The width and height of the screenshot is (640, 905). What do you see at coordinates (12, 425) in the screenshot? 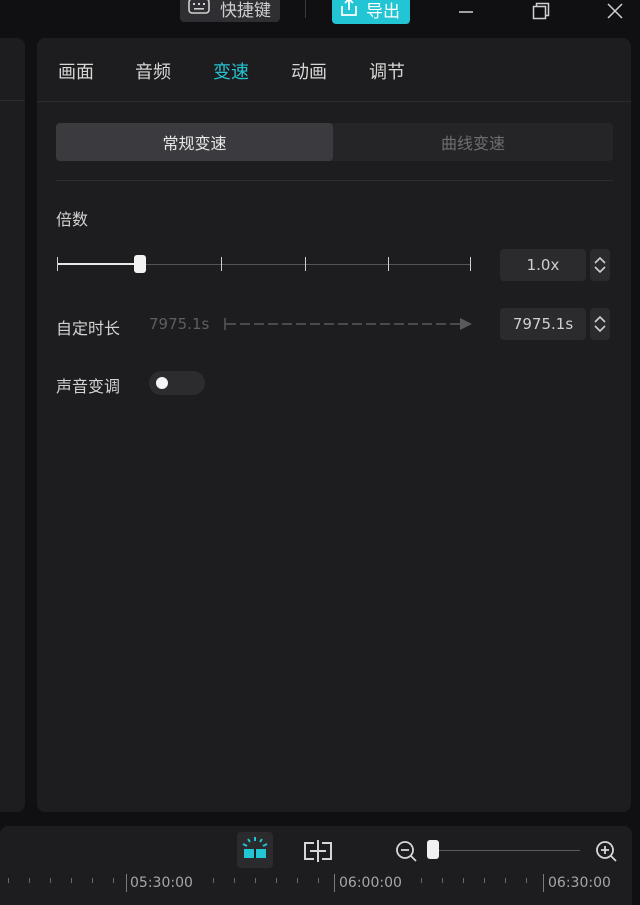
I see `left-panel` at bounding box center [12, 425].